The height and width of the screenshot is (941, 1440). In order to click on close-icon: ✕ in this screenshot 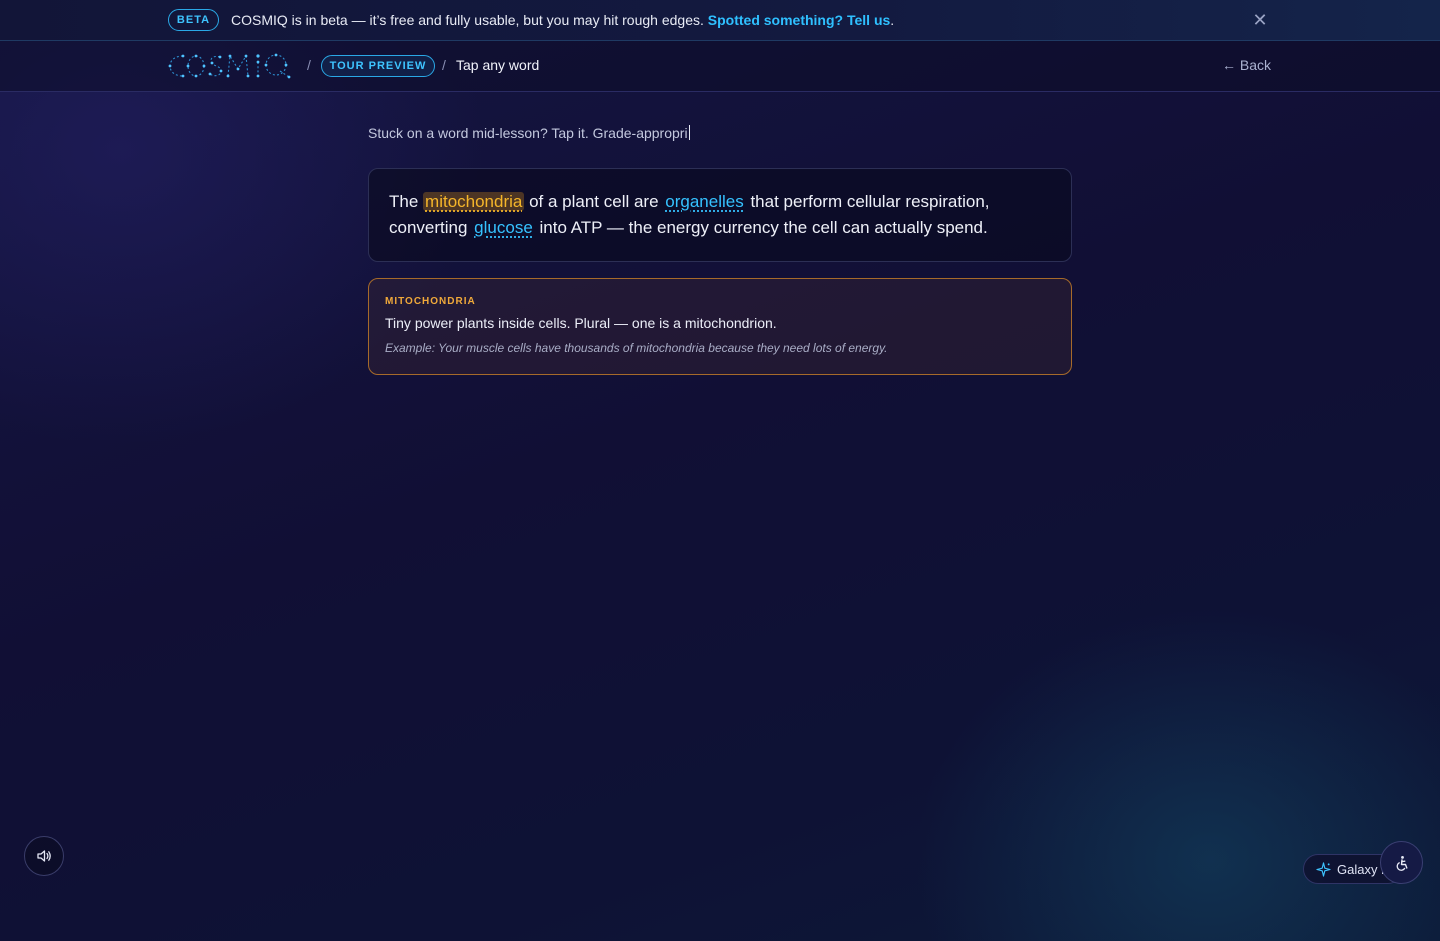, I will do `click(1260, 20)`.